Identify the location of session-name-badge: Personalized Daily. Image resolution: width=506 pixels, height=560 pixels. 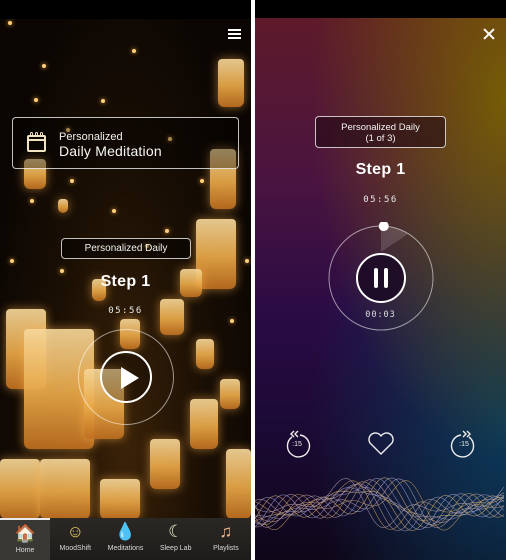
(126, 248).